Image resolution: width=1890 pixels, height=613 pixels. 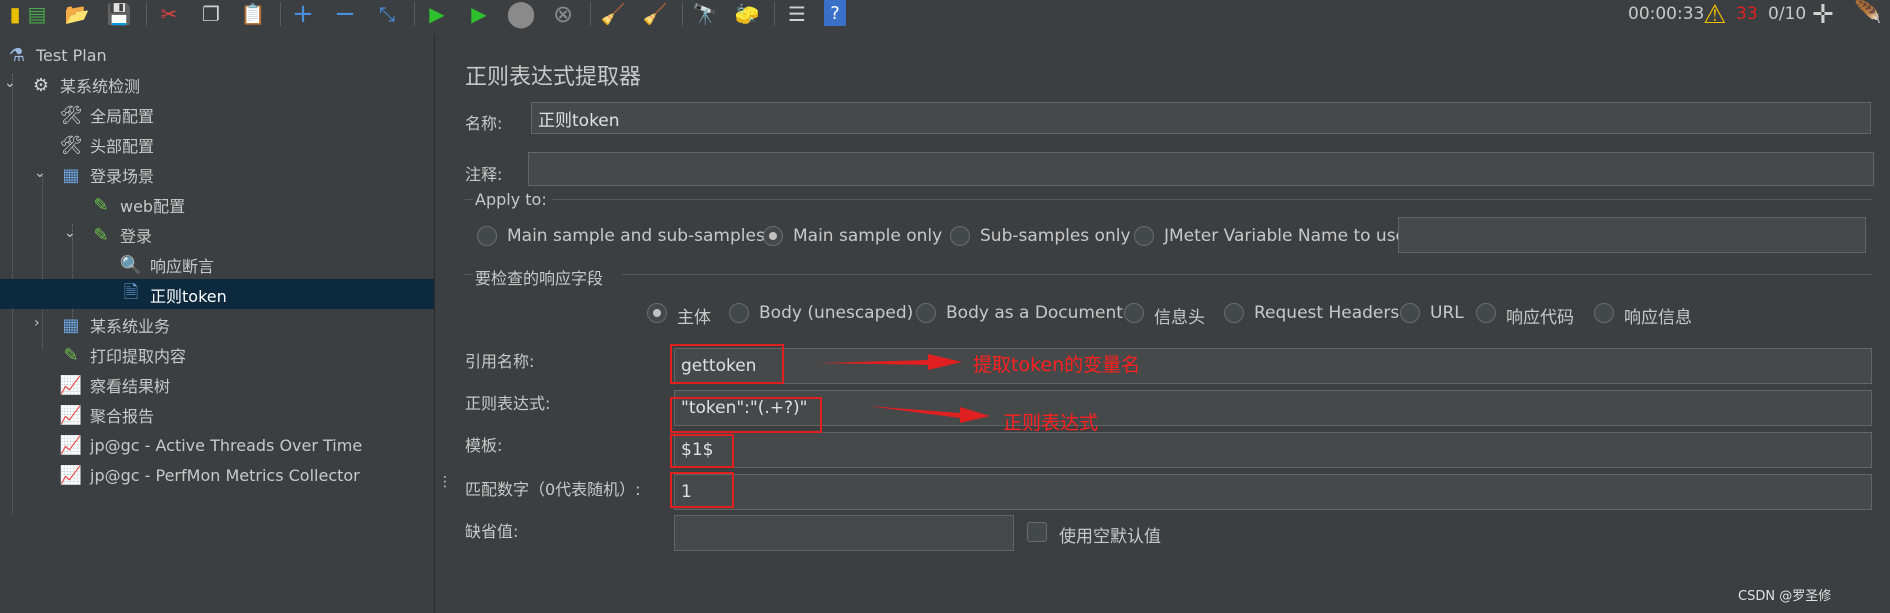 What do you see at coordinates (77, 14) in the screenshot?
I see `open-icon: 📂` at bounding box center [77, 14].